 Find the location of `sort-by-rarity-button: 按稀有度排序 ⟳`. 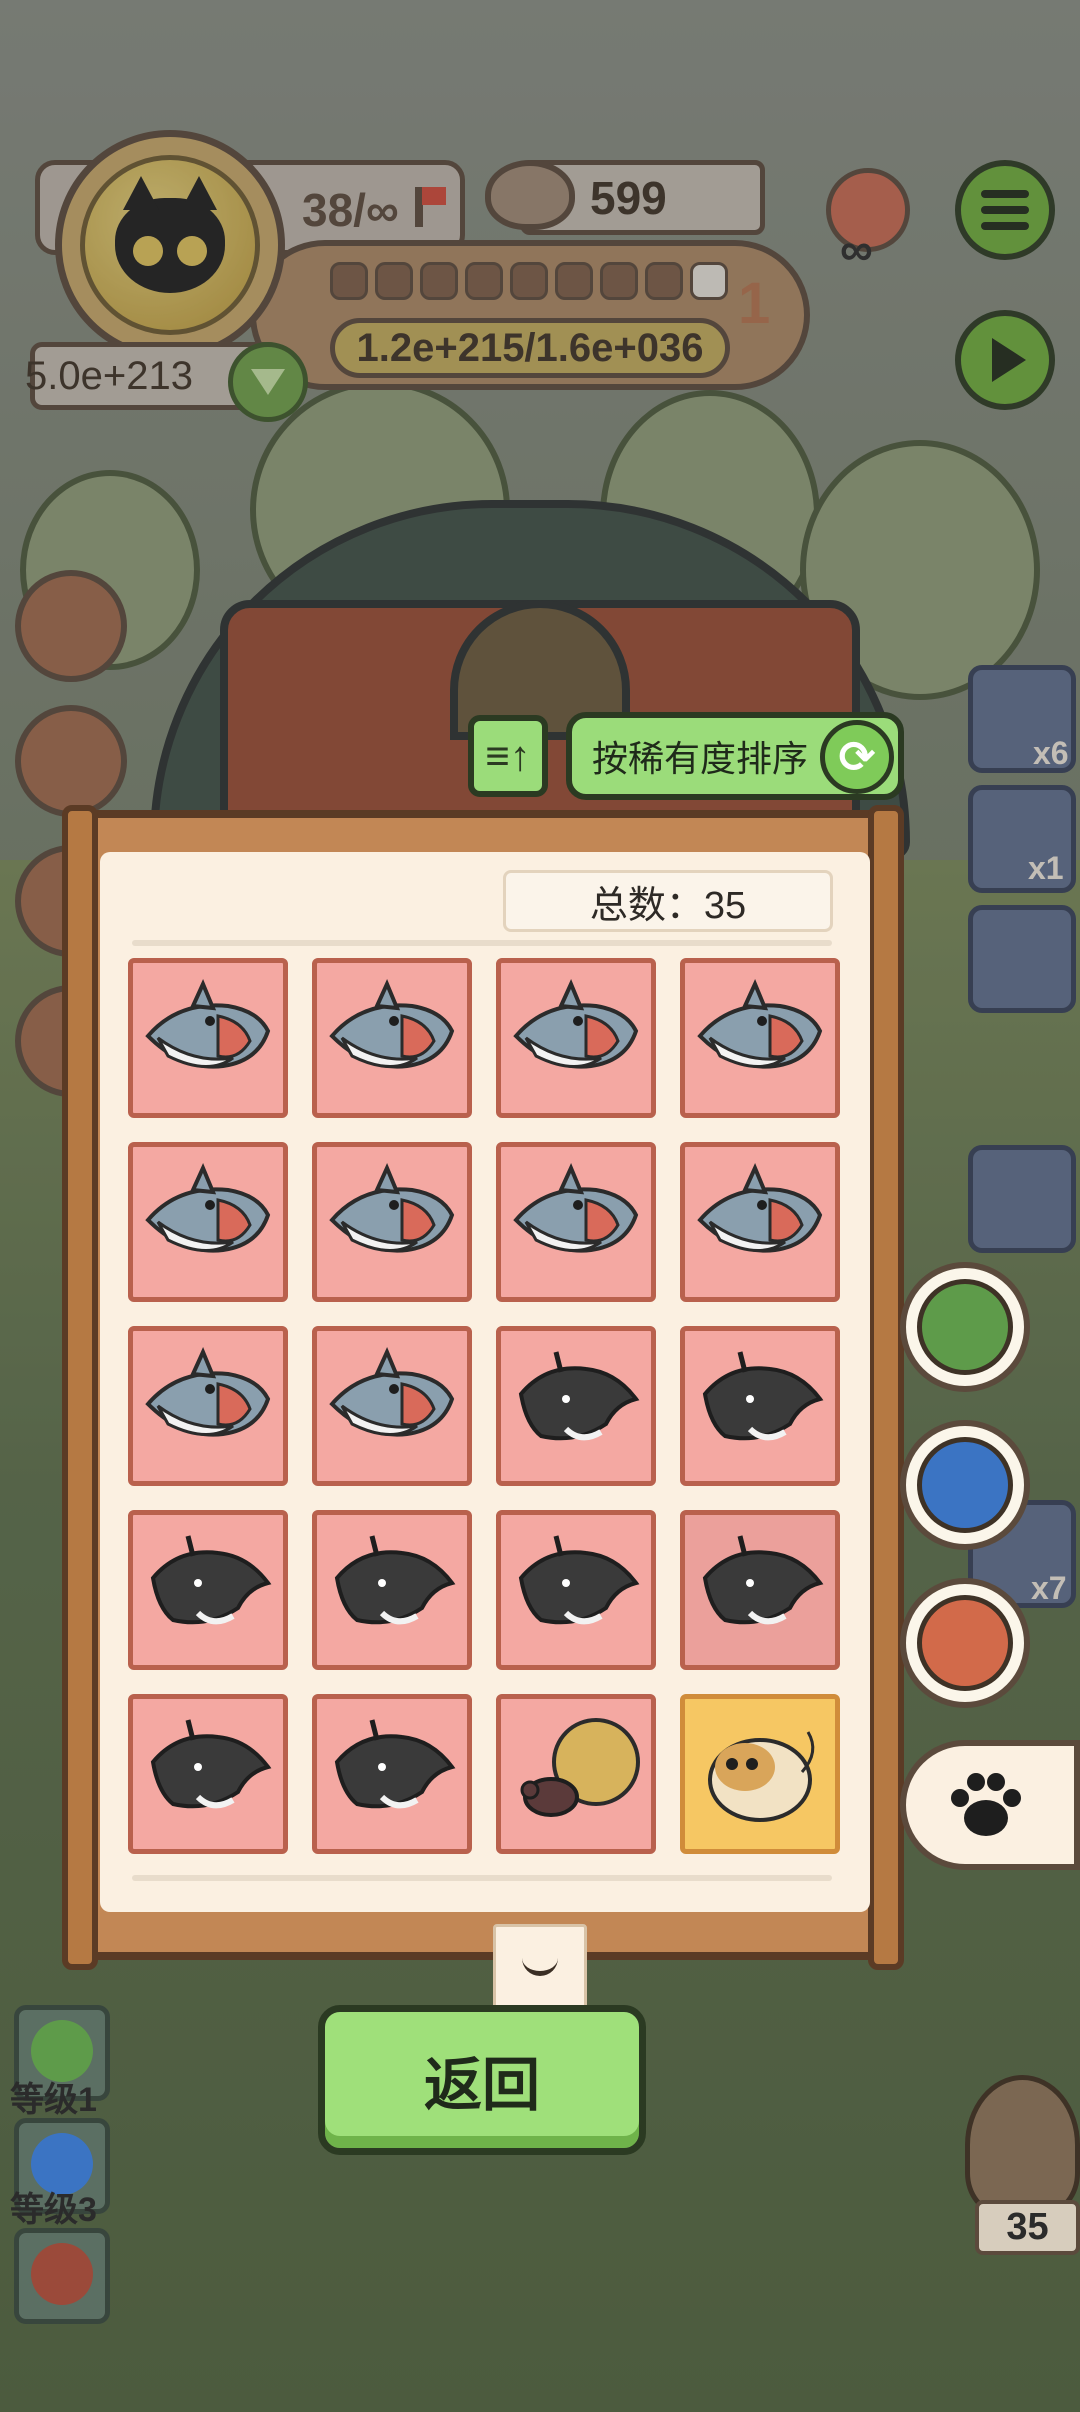

sort-by-rarity-button: 按稀有度排序 ⟳ is located at coordinates (735, 756).